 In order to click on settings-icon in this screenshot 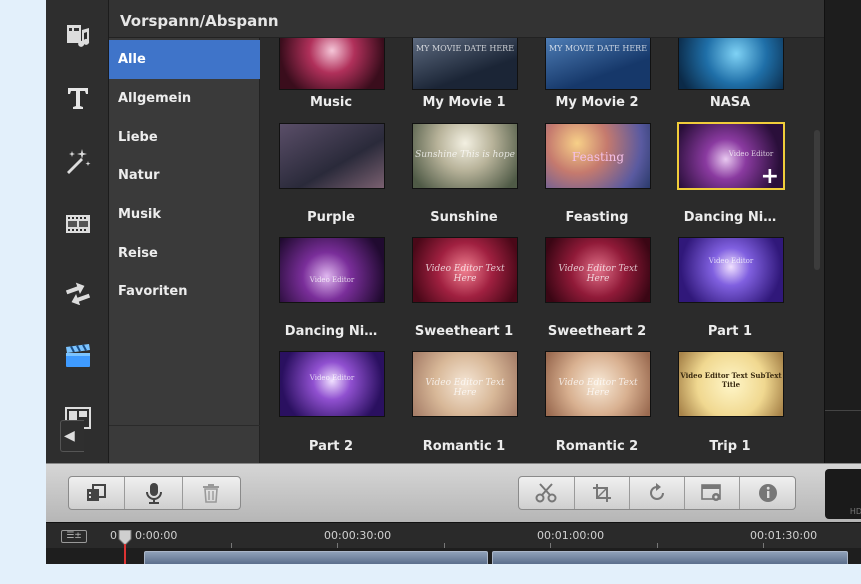, I will do `click(711, 492)`.